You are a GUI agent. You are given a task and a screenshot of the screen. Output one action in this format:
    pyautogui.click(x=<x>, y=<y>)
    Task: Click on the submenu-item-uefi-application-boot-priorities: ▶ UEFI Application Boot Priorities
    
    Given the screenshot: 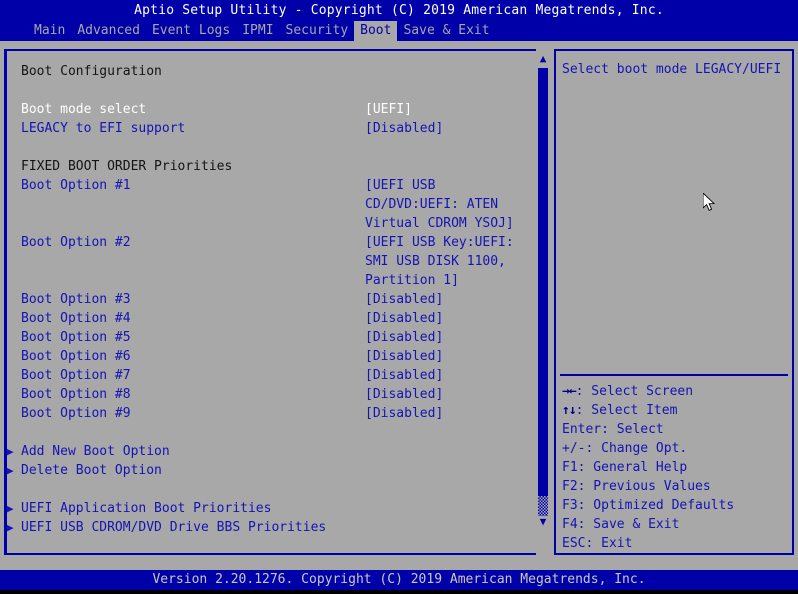 What is the action you would take?
    pyautogui.click(x=264, y=508)
    